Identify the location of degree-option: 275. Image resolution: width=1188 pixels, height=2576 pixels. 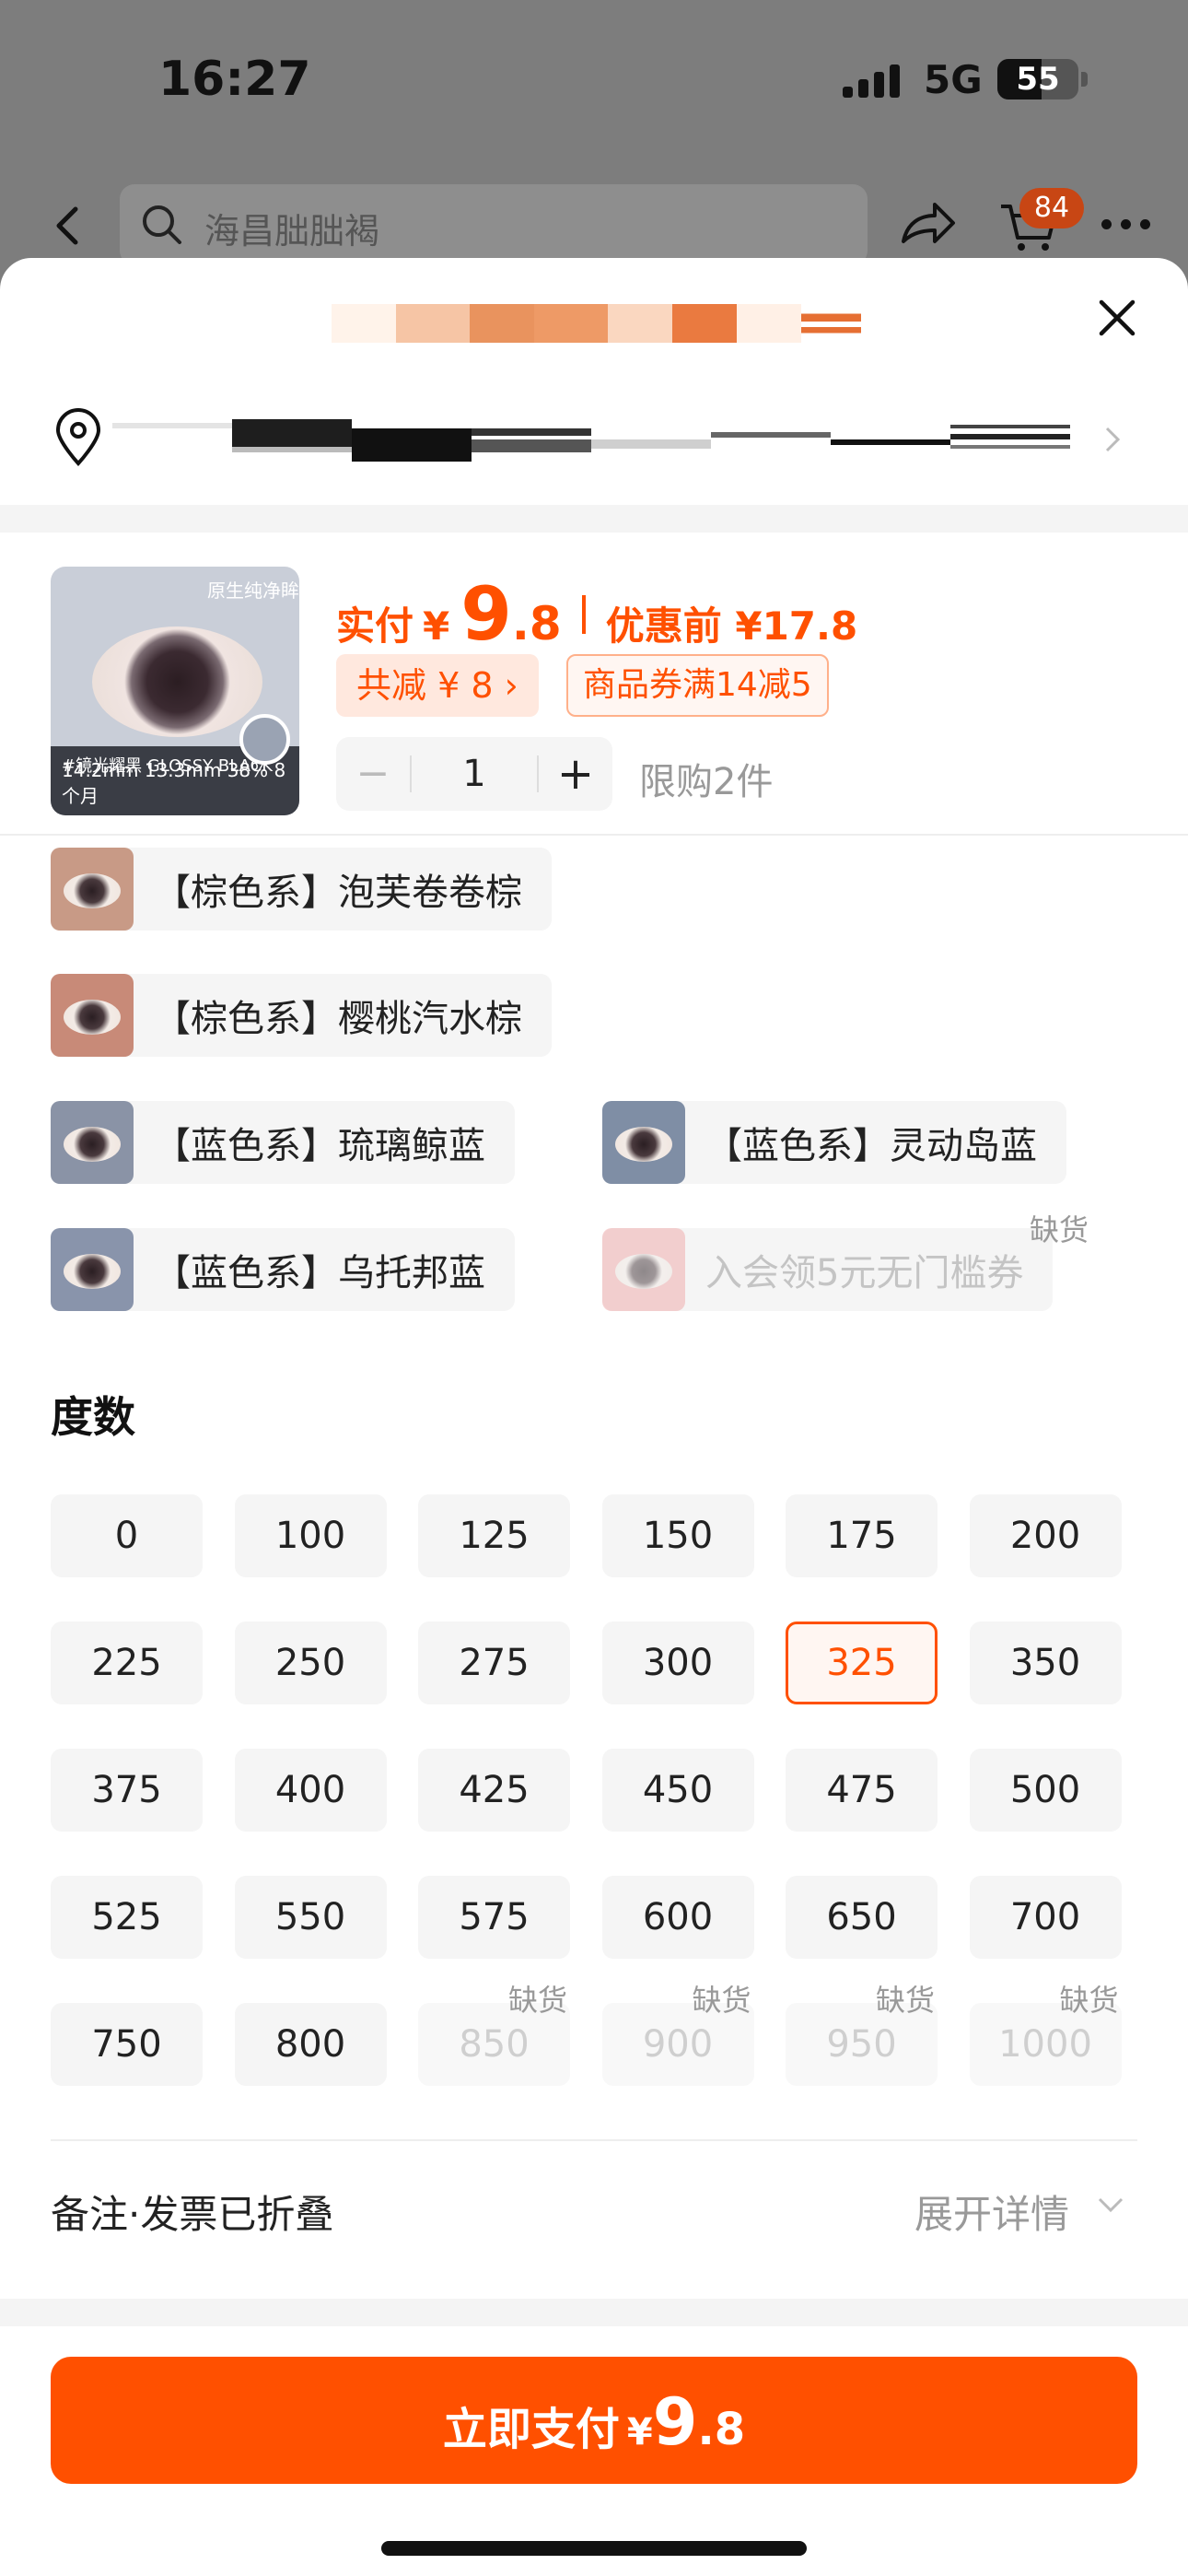
(494, 1663).